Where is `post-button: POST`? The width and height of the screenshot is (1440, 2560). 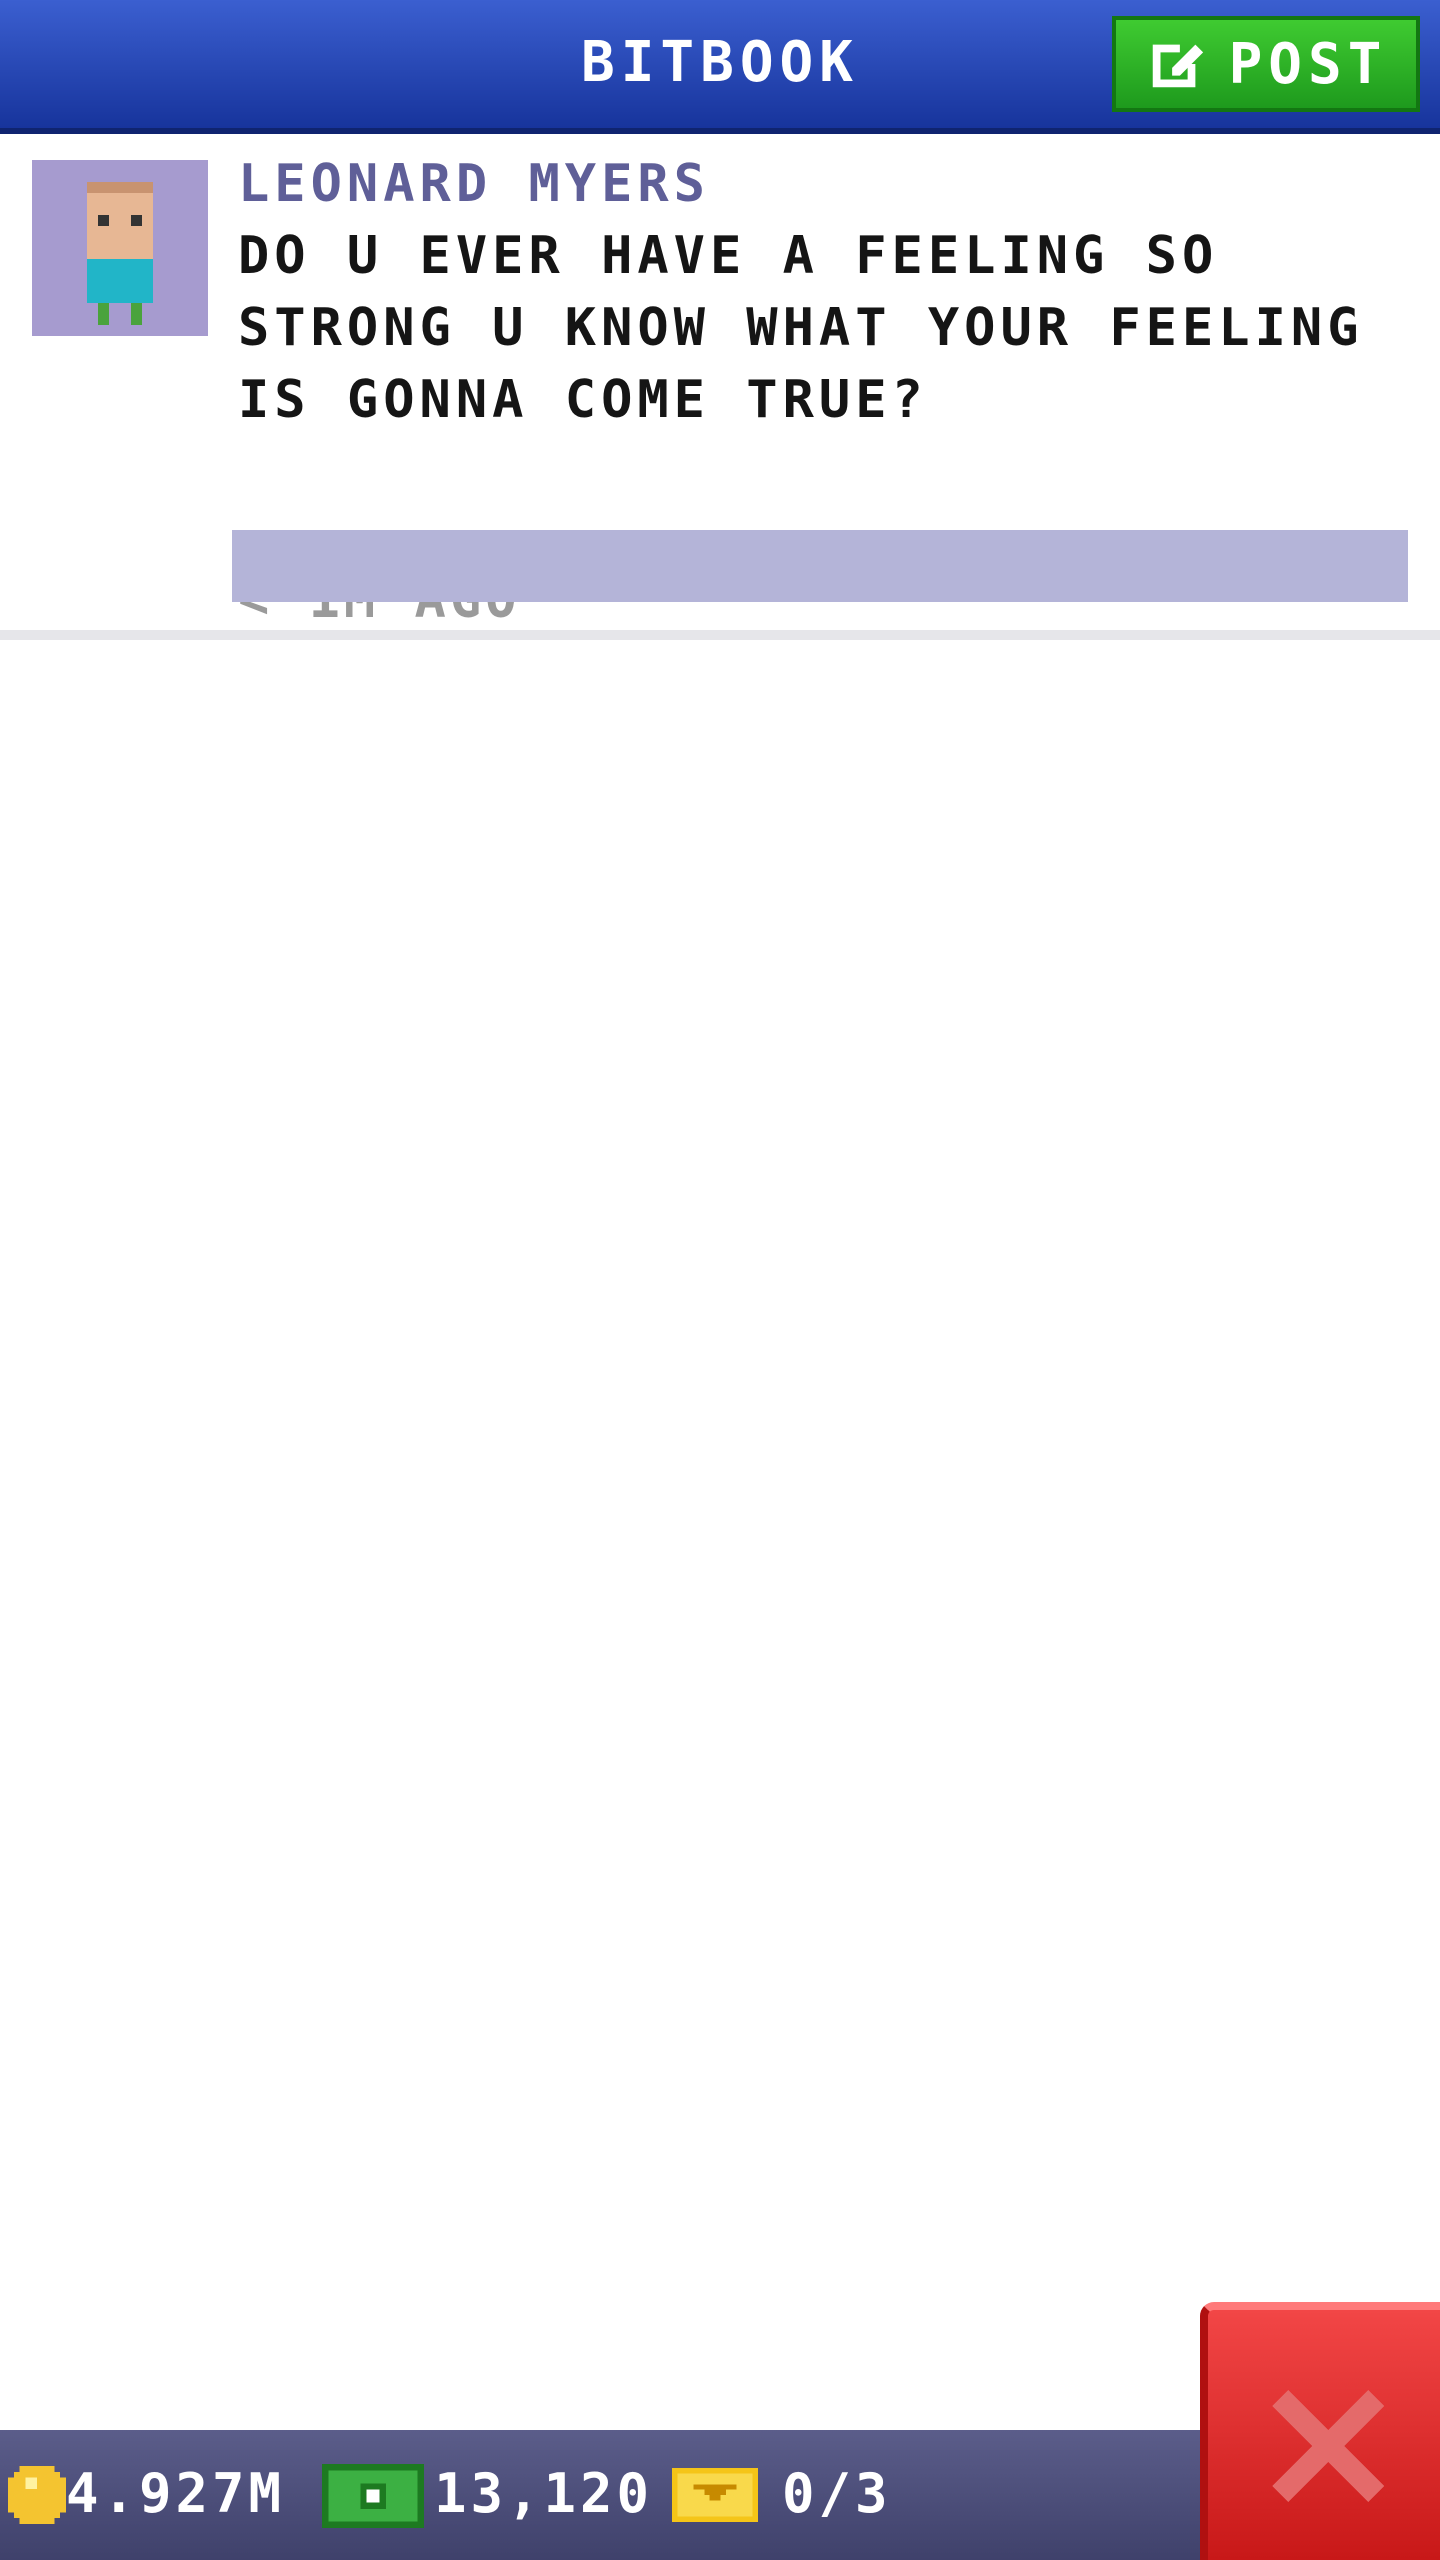 post-button: POST is located at coordinates (1266, 64).